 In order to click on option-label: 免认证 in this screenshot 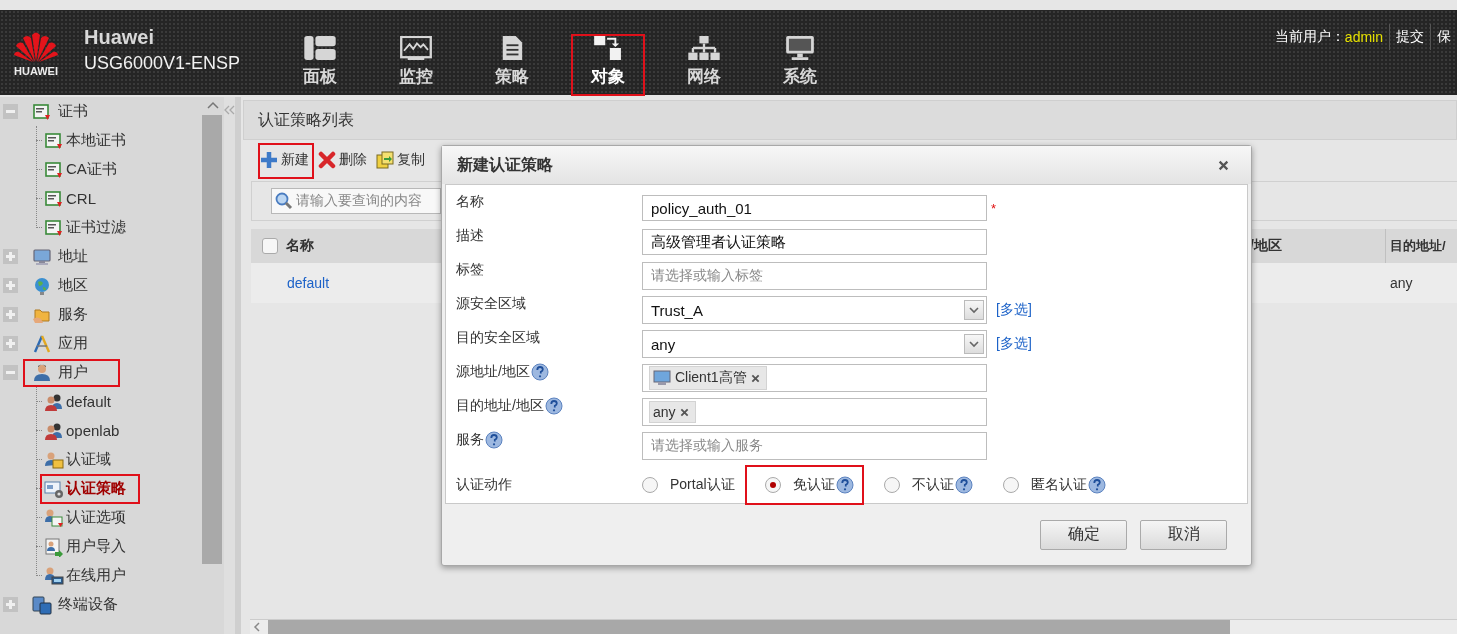, I will do `click(813, 485)`.